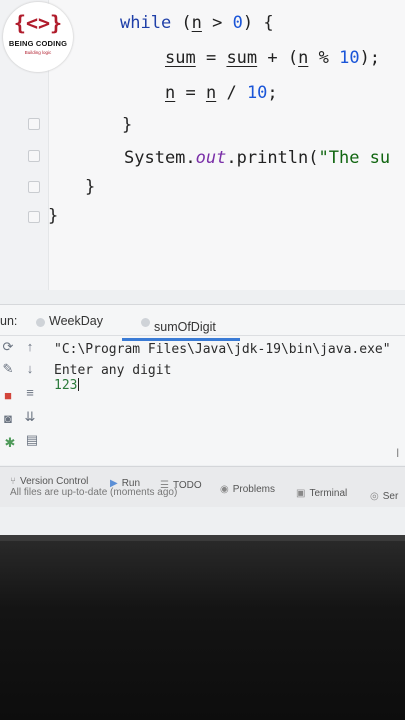  What do you see at coordinates (146, 23) in the screenshot?
I see `keyword: while` at bounding box center [146, 23].